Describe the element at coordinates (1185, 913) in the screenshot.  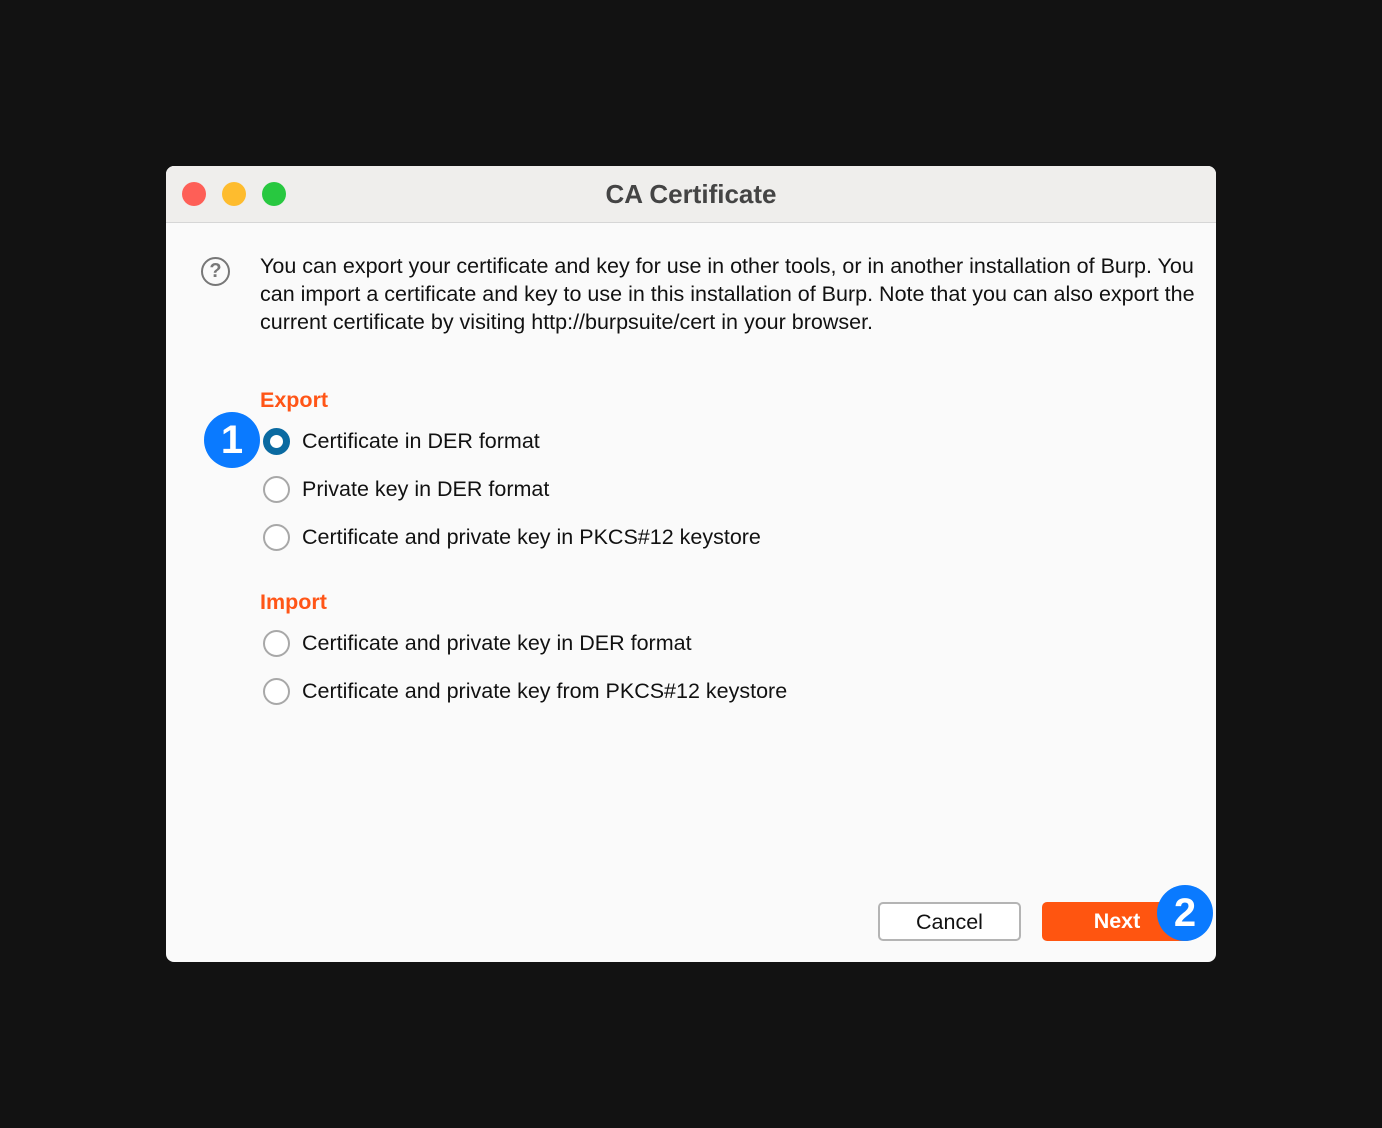
I see `annotation-badge-2: 2` at that location.